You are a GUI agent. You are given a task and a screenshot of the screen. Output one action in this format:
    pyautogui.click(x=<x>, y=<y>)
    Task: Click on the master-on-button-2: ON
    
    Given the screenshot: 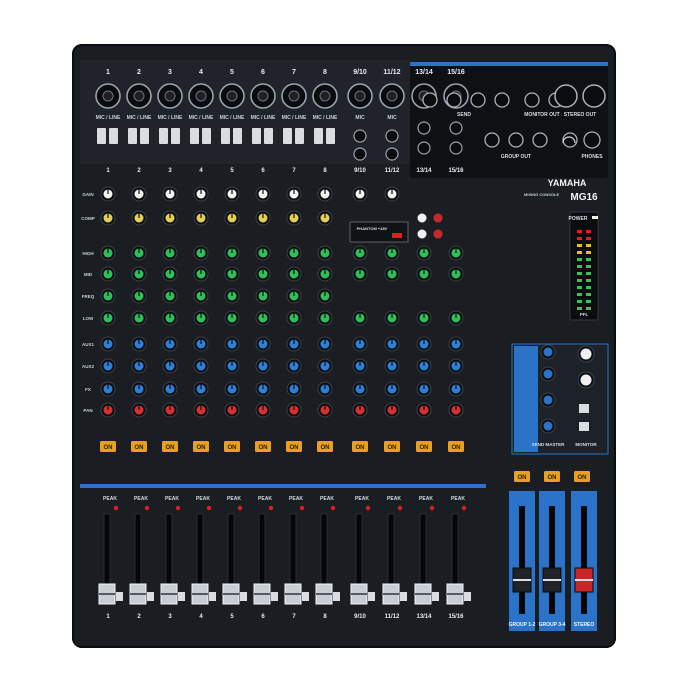 What is the action you would take?
    pyautogui.click(x=552, y=476)
    